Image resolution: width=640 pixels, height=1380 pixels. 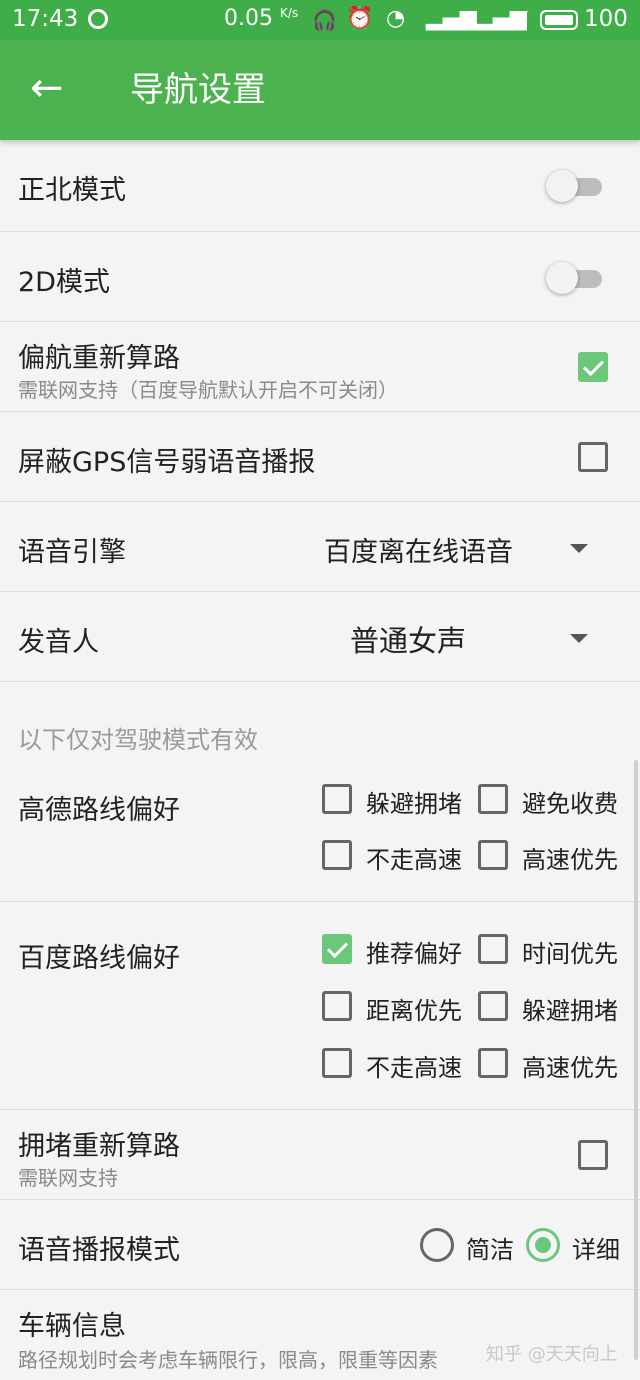 What do you see at coordinates (320, 1245) in the screenshot?
I see `setting-voice-mode: 语音播报模式 简洁 详细` at bounding box center [320, 1245].